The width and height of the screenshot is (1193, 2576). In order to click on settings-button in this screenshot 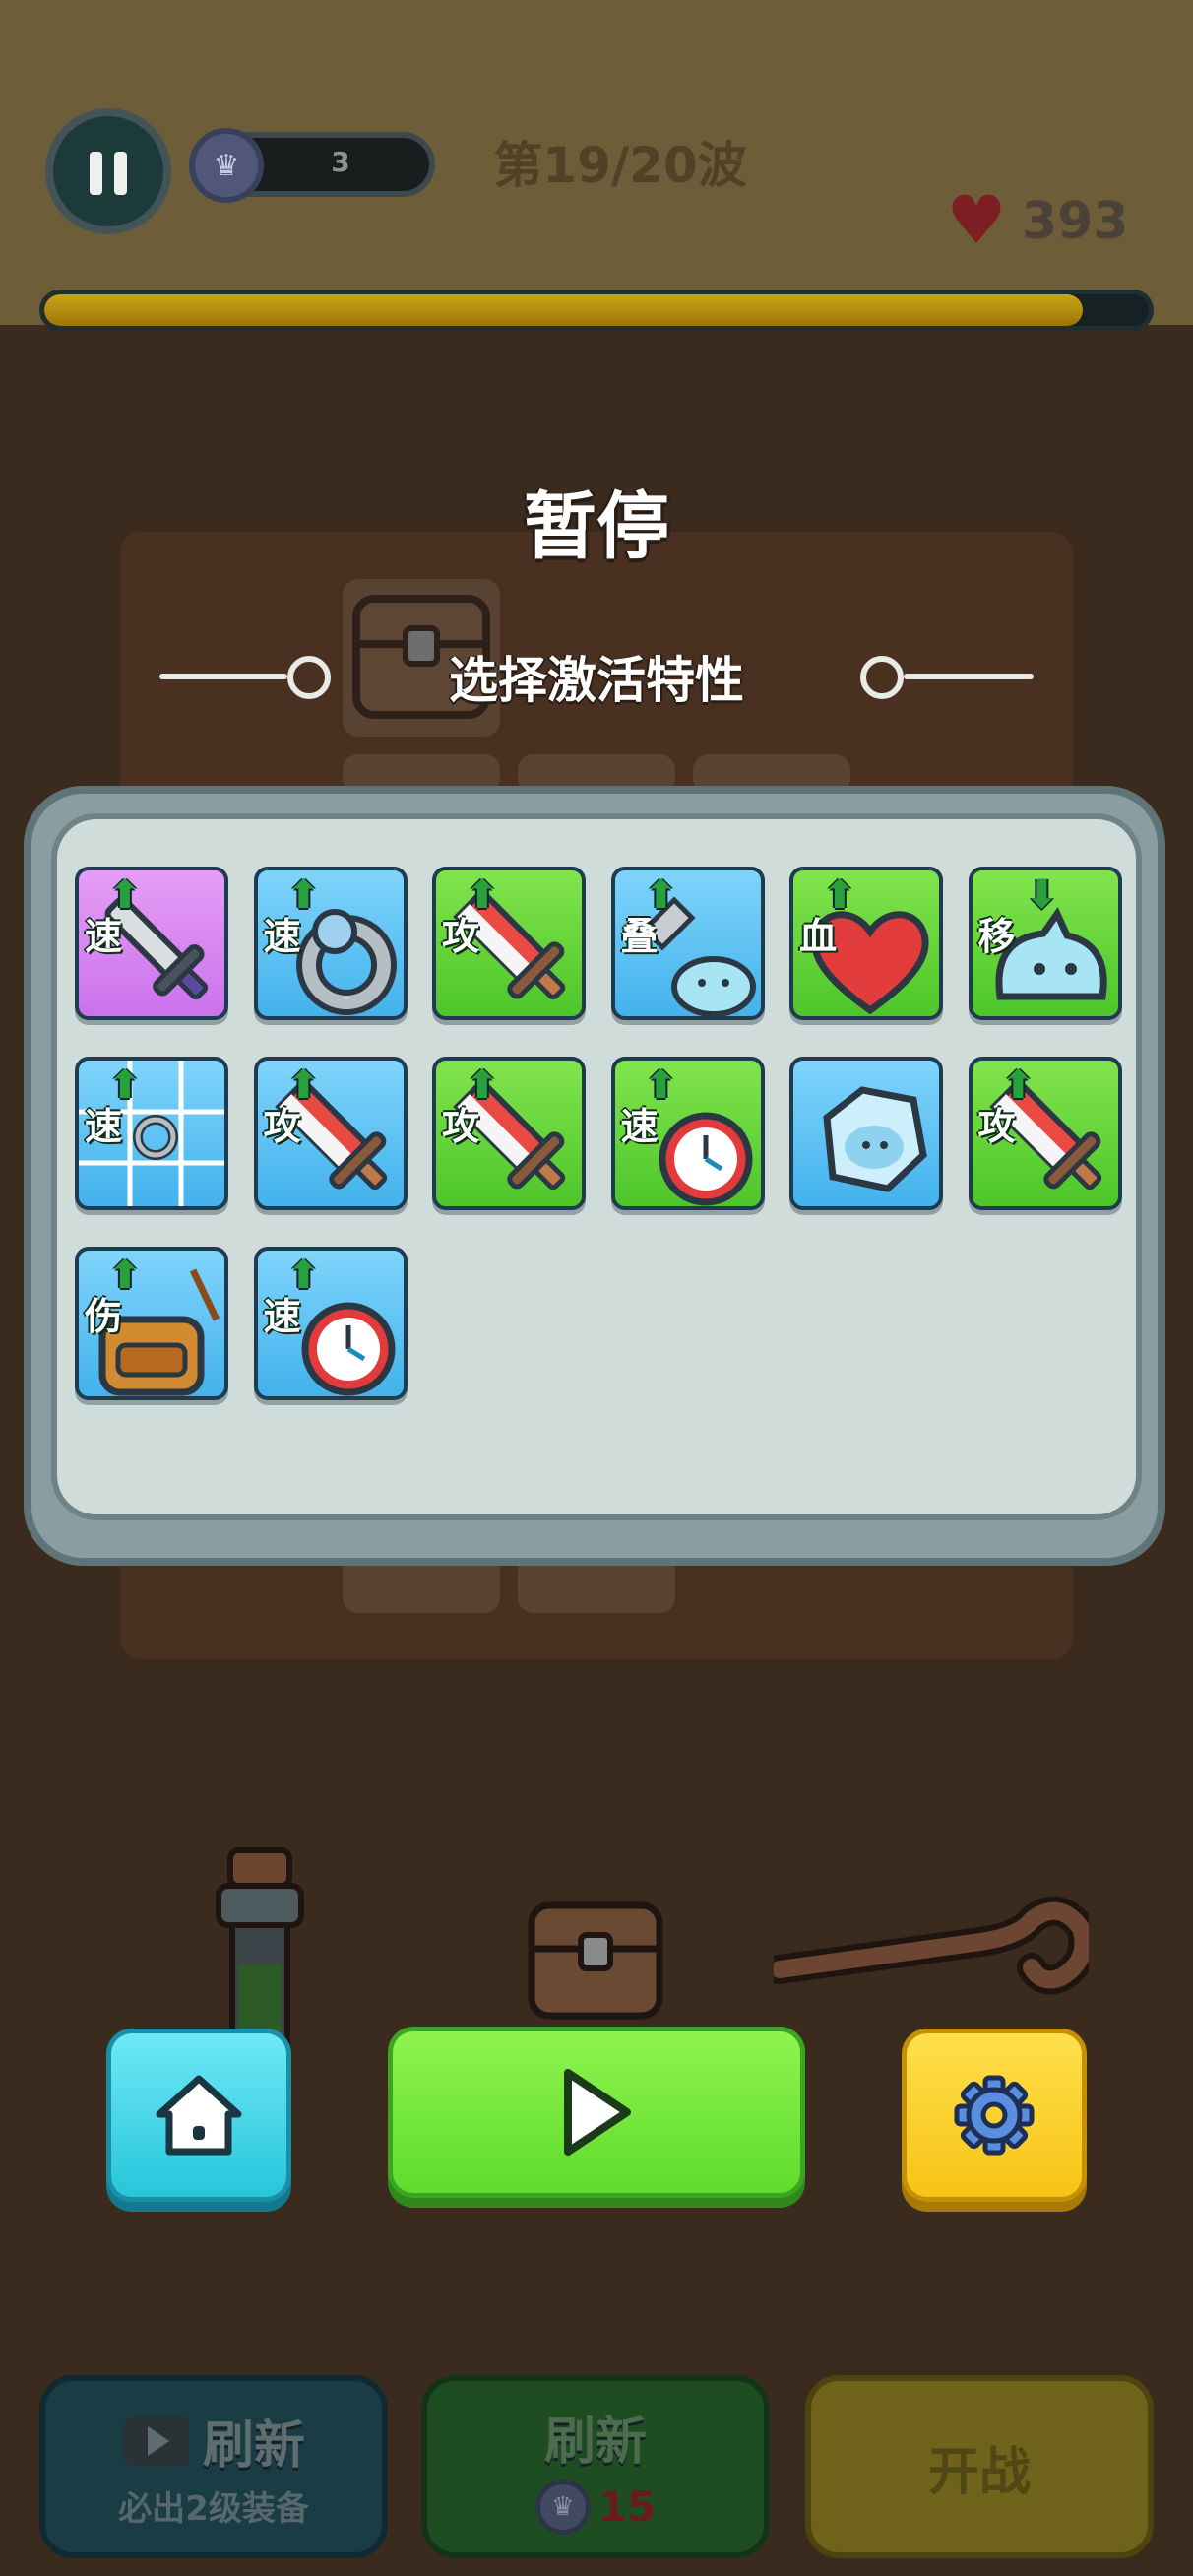, I will do `click(994, 2115)`.